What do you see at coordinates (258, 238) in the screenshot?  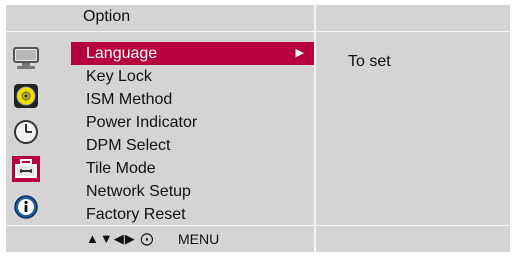 I see `footer-bar: ▲▼◀▶ ⨀ MENU` at bounding box center [258, 238].